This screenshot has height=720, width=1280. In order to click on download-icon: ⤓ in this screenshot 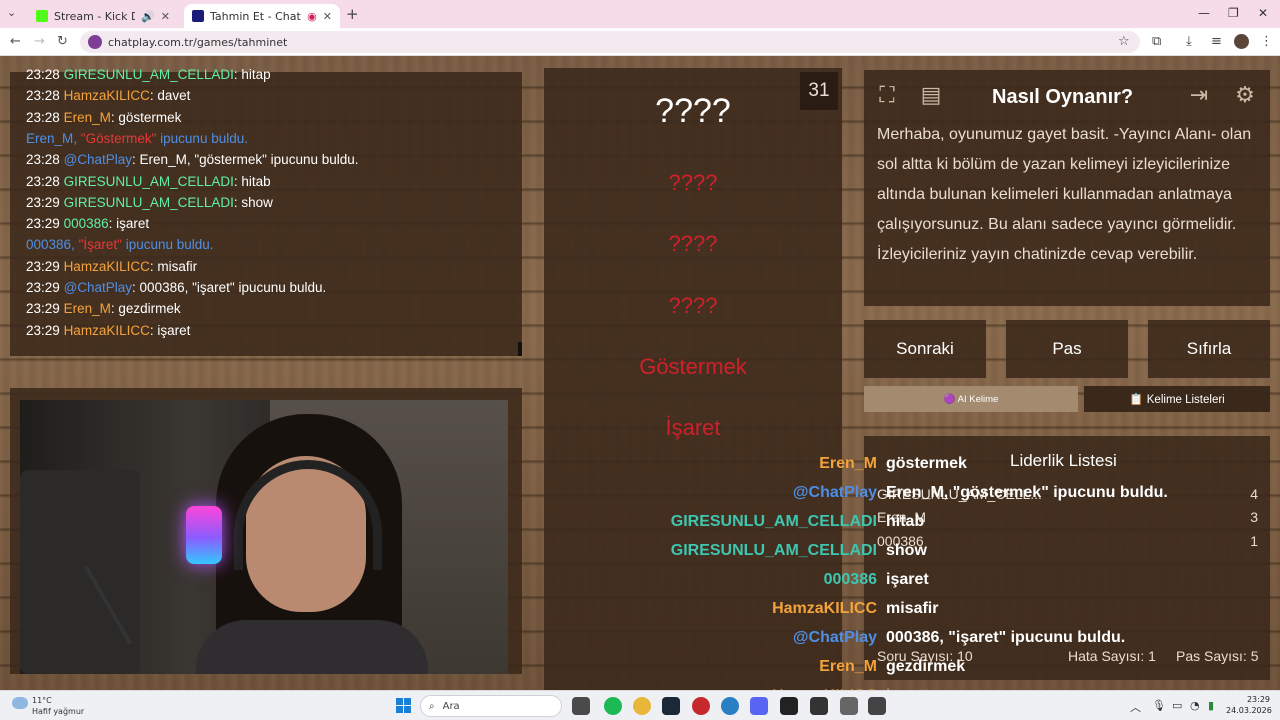, I will do `click(1189, 41)`.